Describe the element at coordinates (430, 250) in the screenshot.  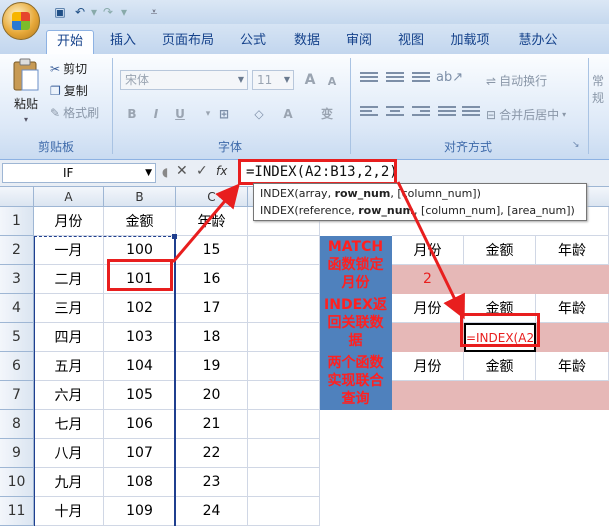
I see `arrow-to-result` at that location.